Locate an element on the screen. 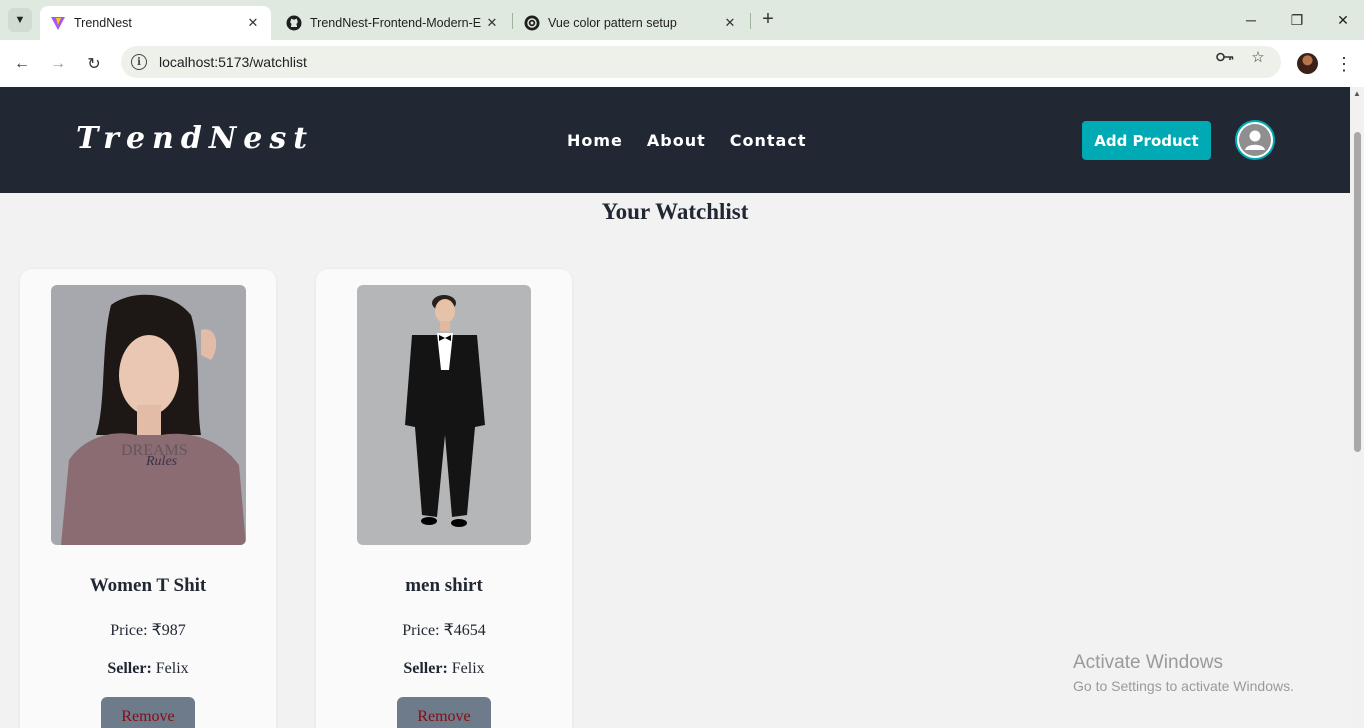  brand-logo: TrendNest is located at coordinates (195, 138).